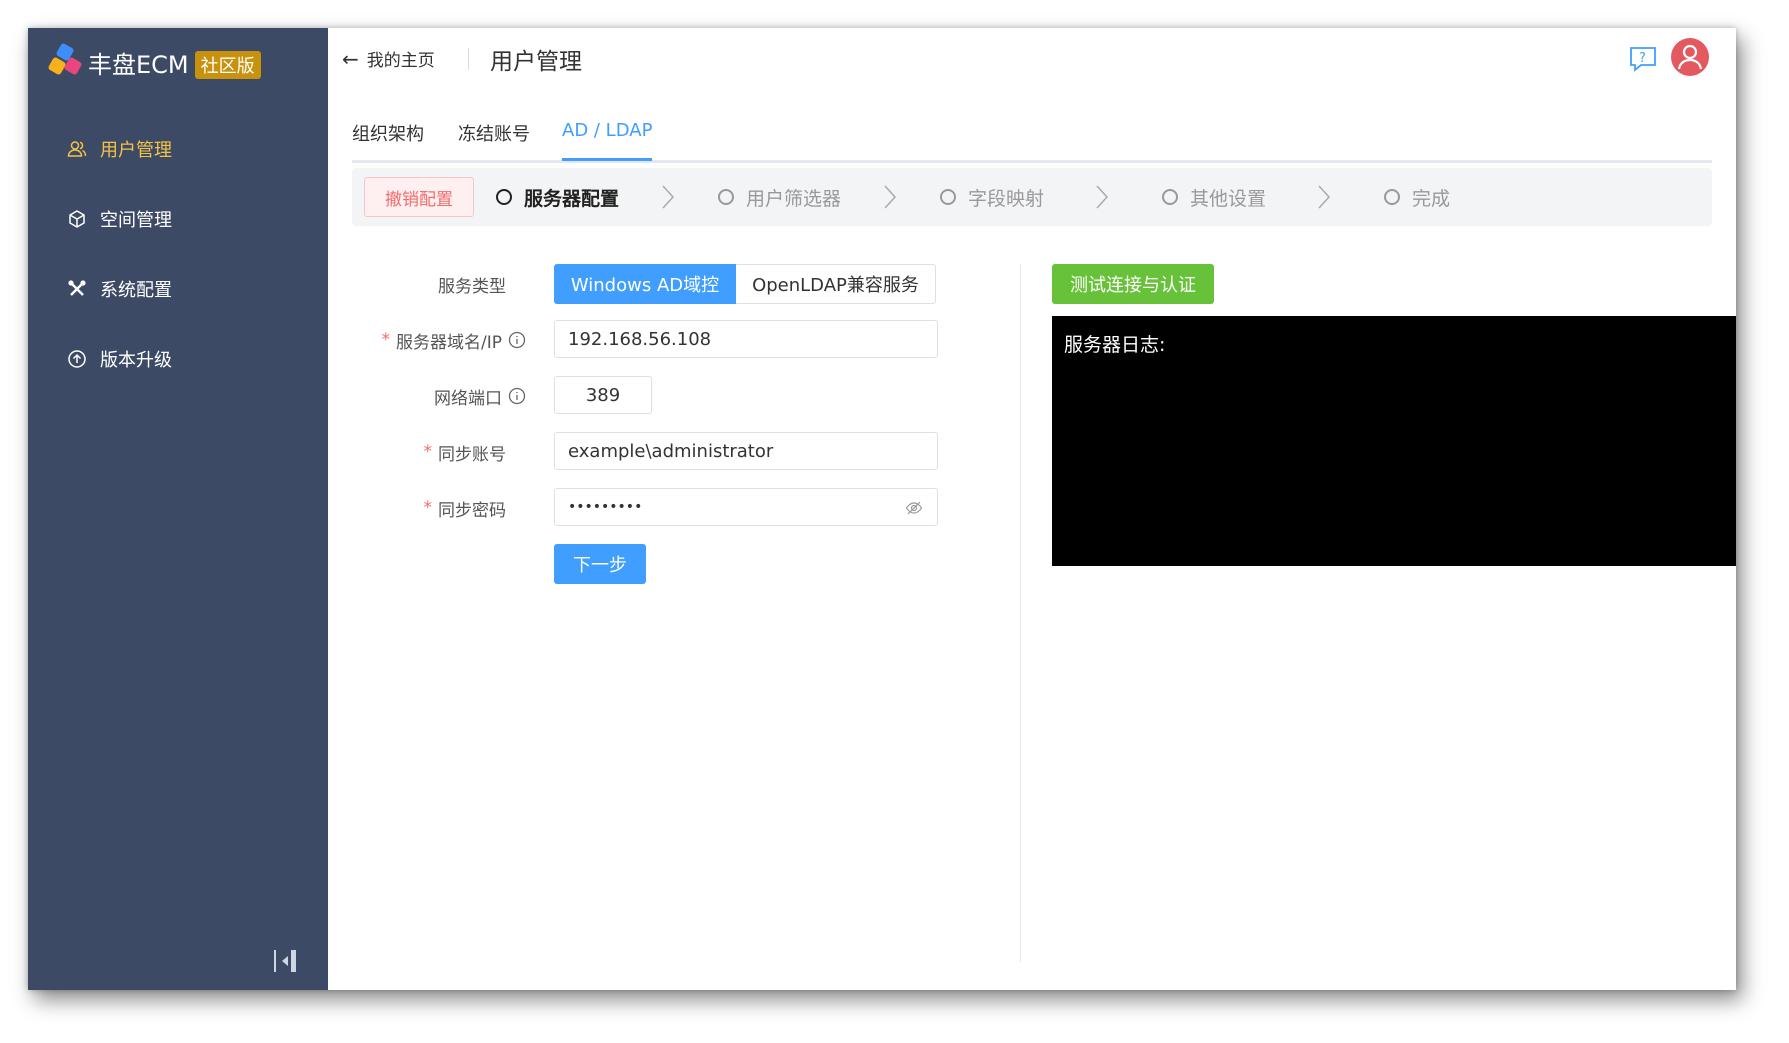 The image size is (1789, 1043). I want to click on sidebar-nav: 用户管理 空间管理 系统配置 版本升级, so click(178, 254).